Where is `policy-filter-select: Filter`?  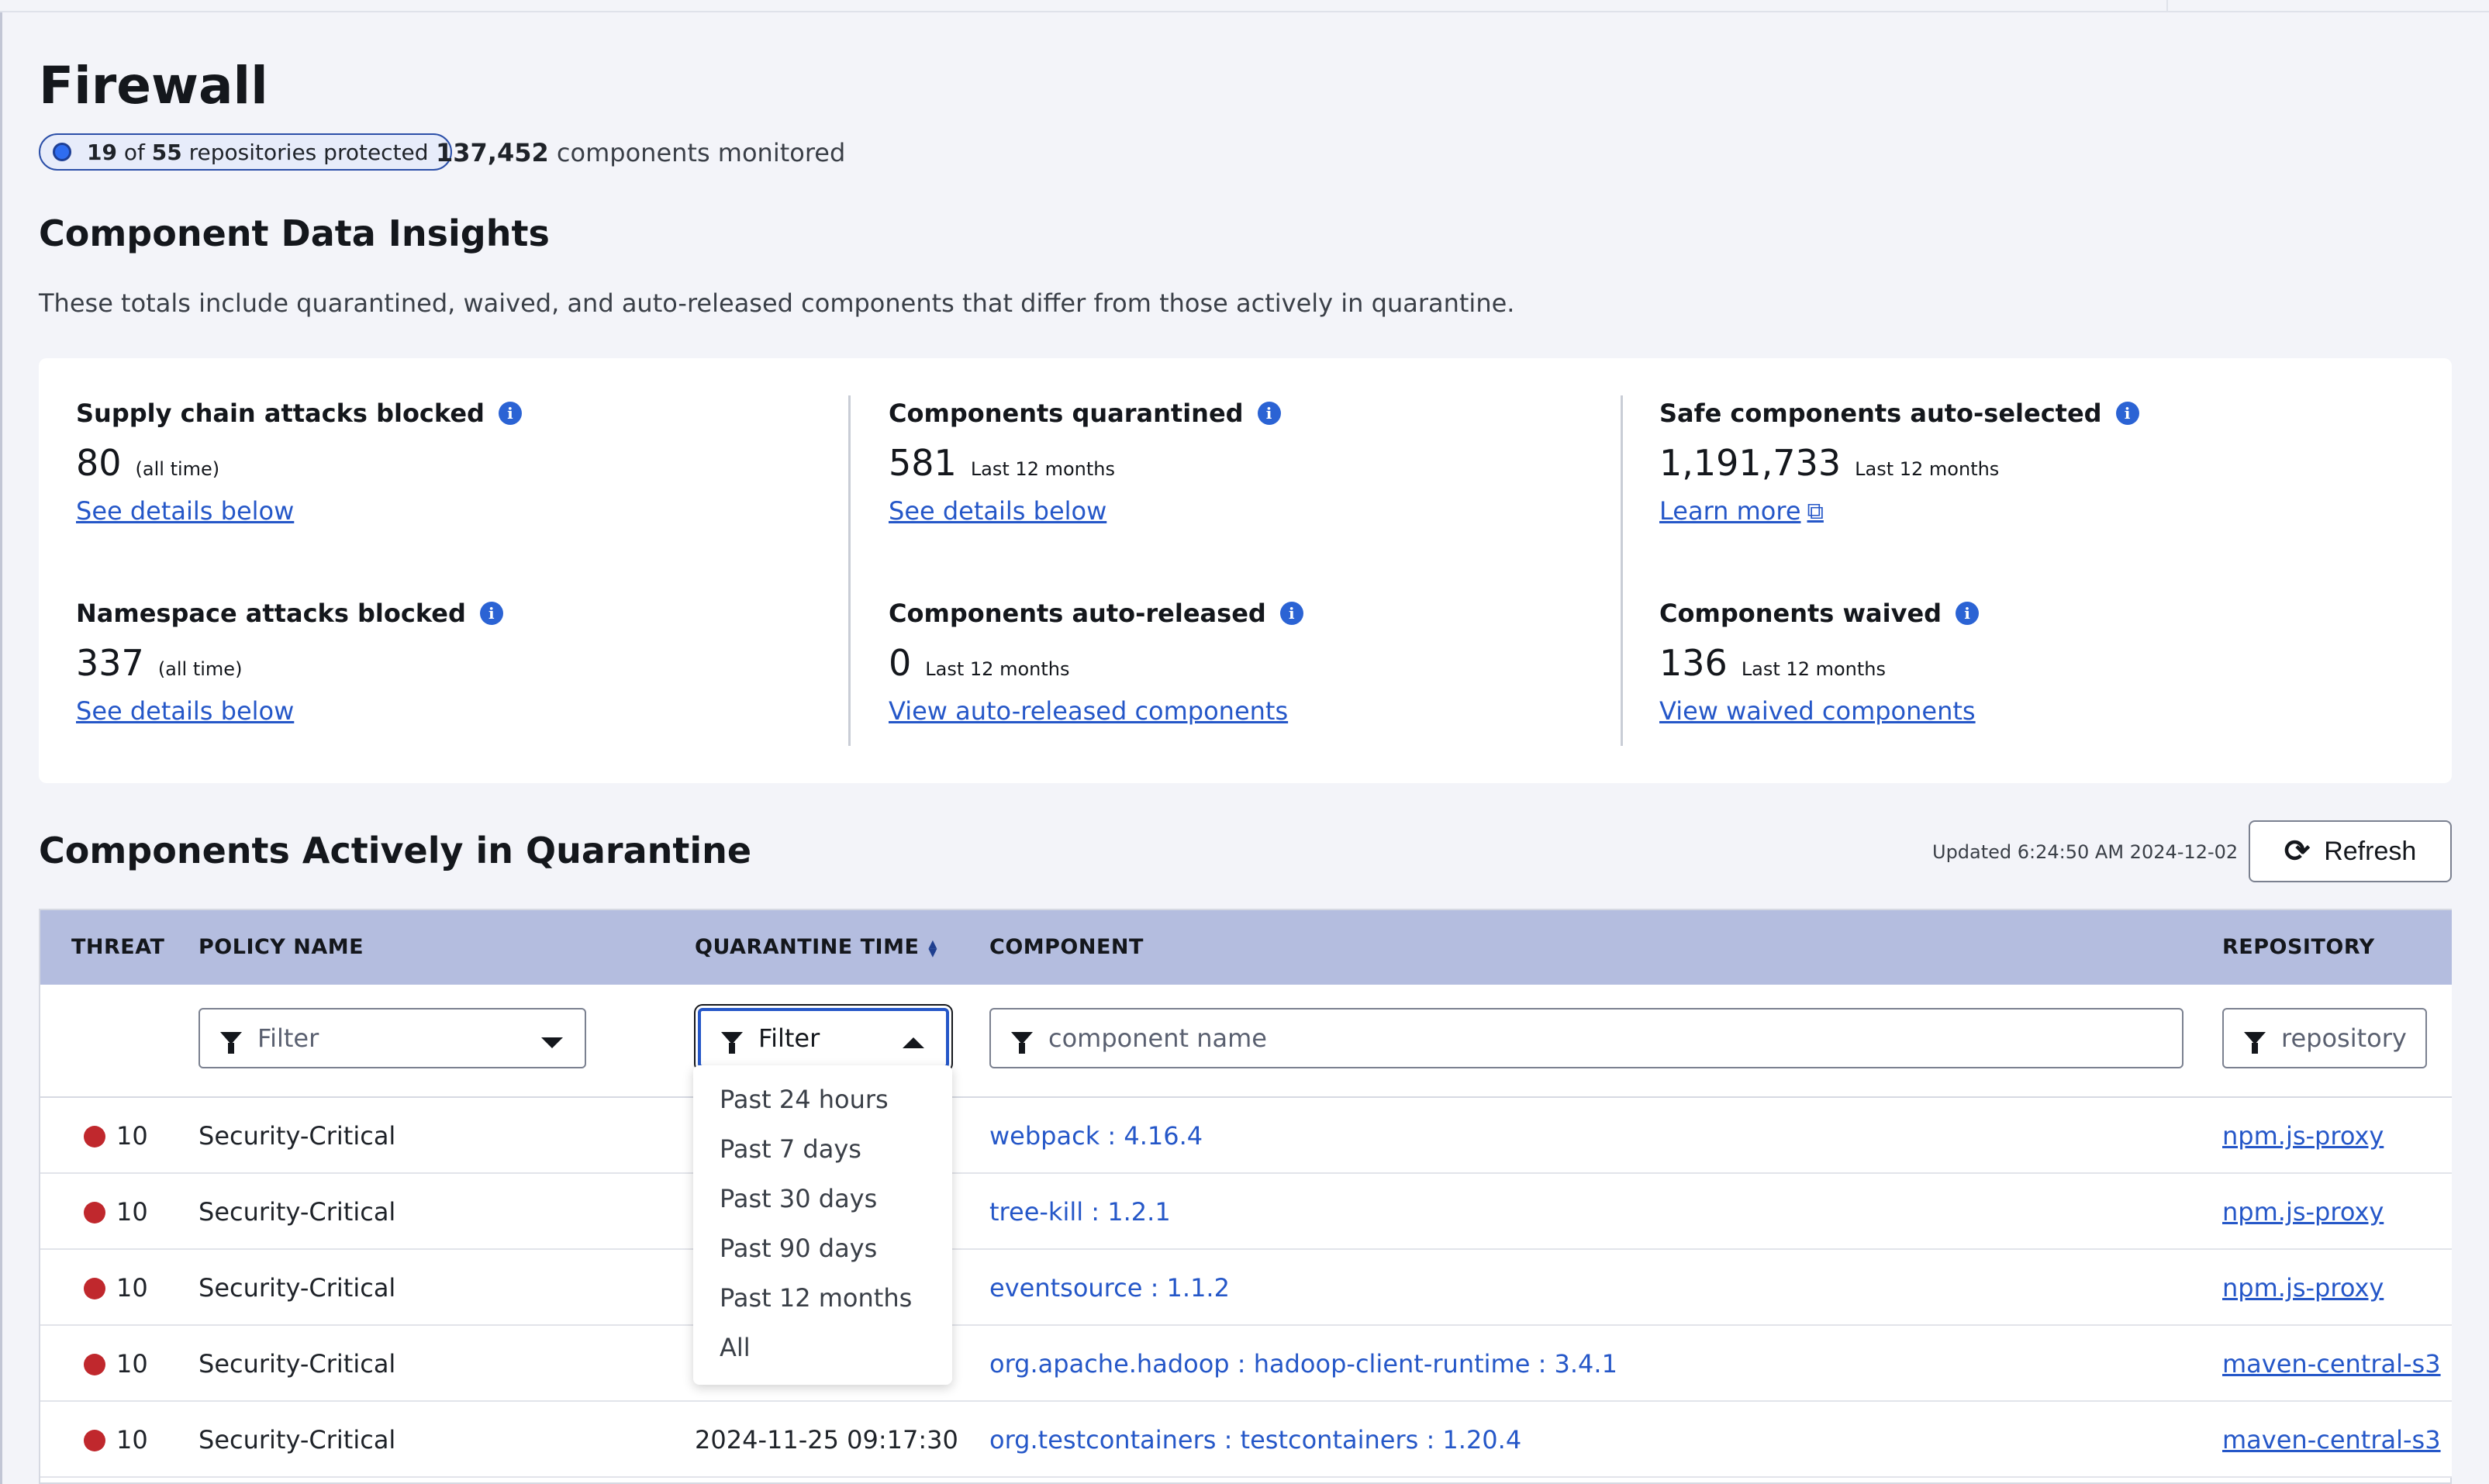 policy-filter-select: Filter is located at coordinates (392, 1038).